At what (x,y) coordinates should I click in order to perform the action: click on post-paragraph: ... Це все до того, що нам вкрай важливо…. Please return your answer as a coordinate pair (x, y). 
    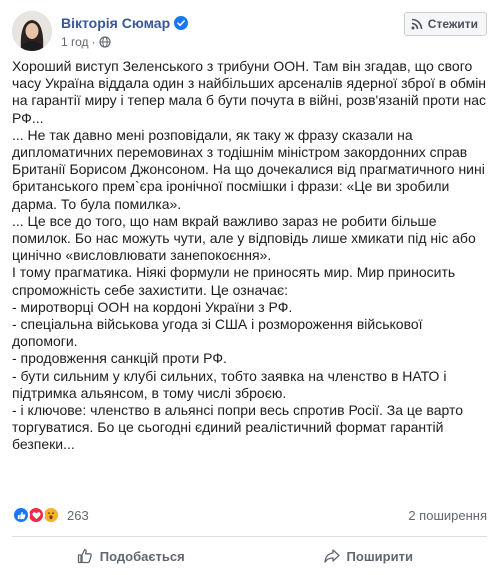
    Looking at the image, I should click on (244, 238).